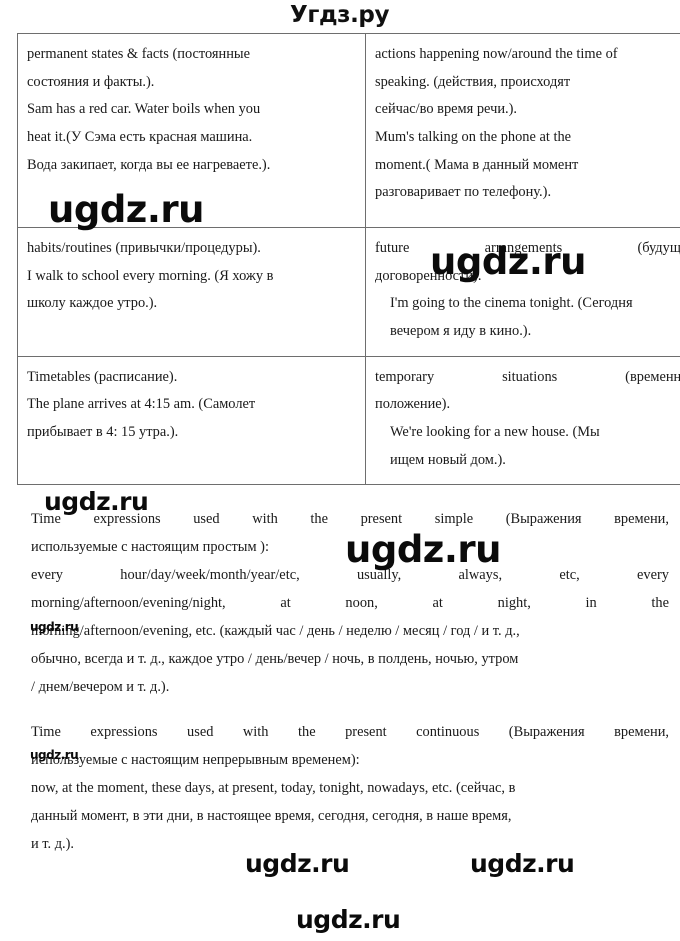  I want to click on site-brand-watermark-top: Угдз.ру, so click(340, 15).